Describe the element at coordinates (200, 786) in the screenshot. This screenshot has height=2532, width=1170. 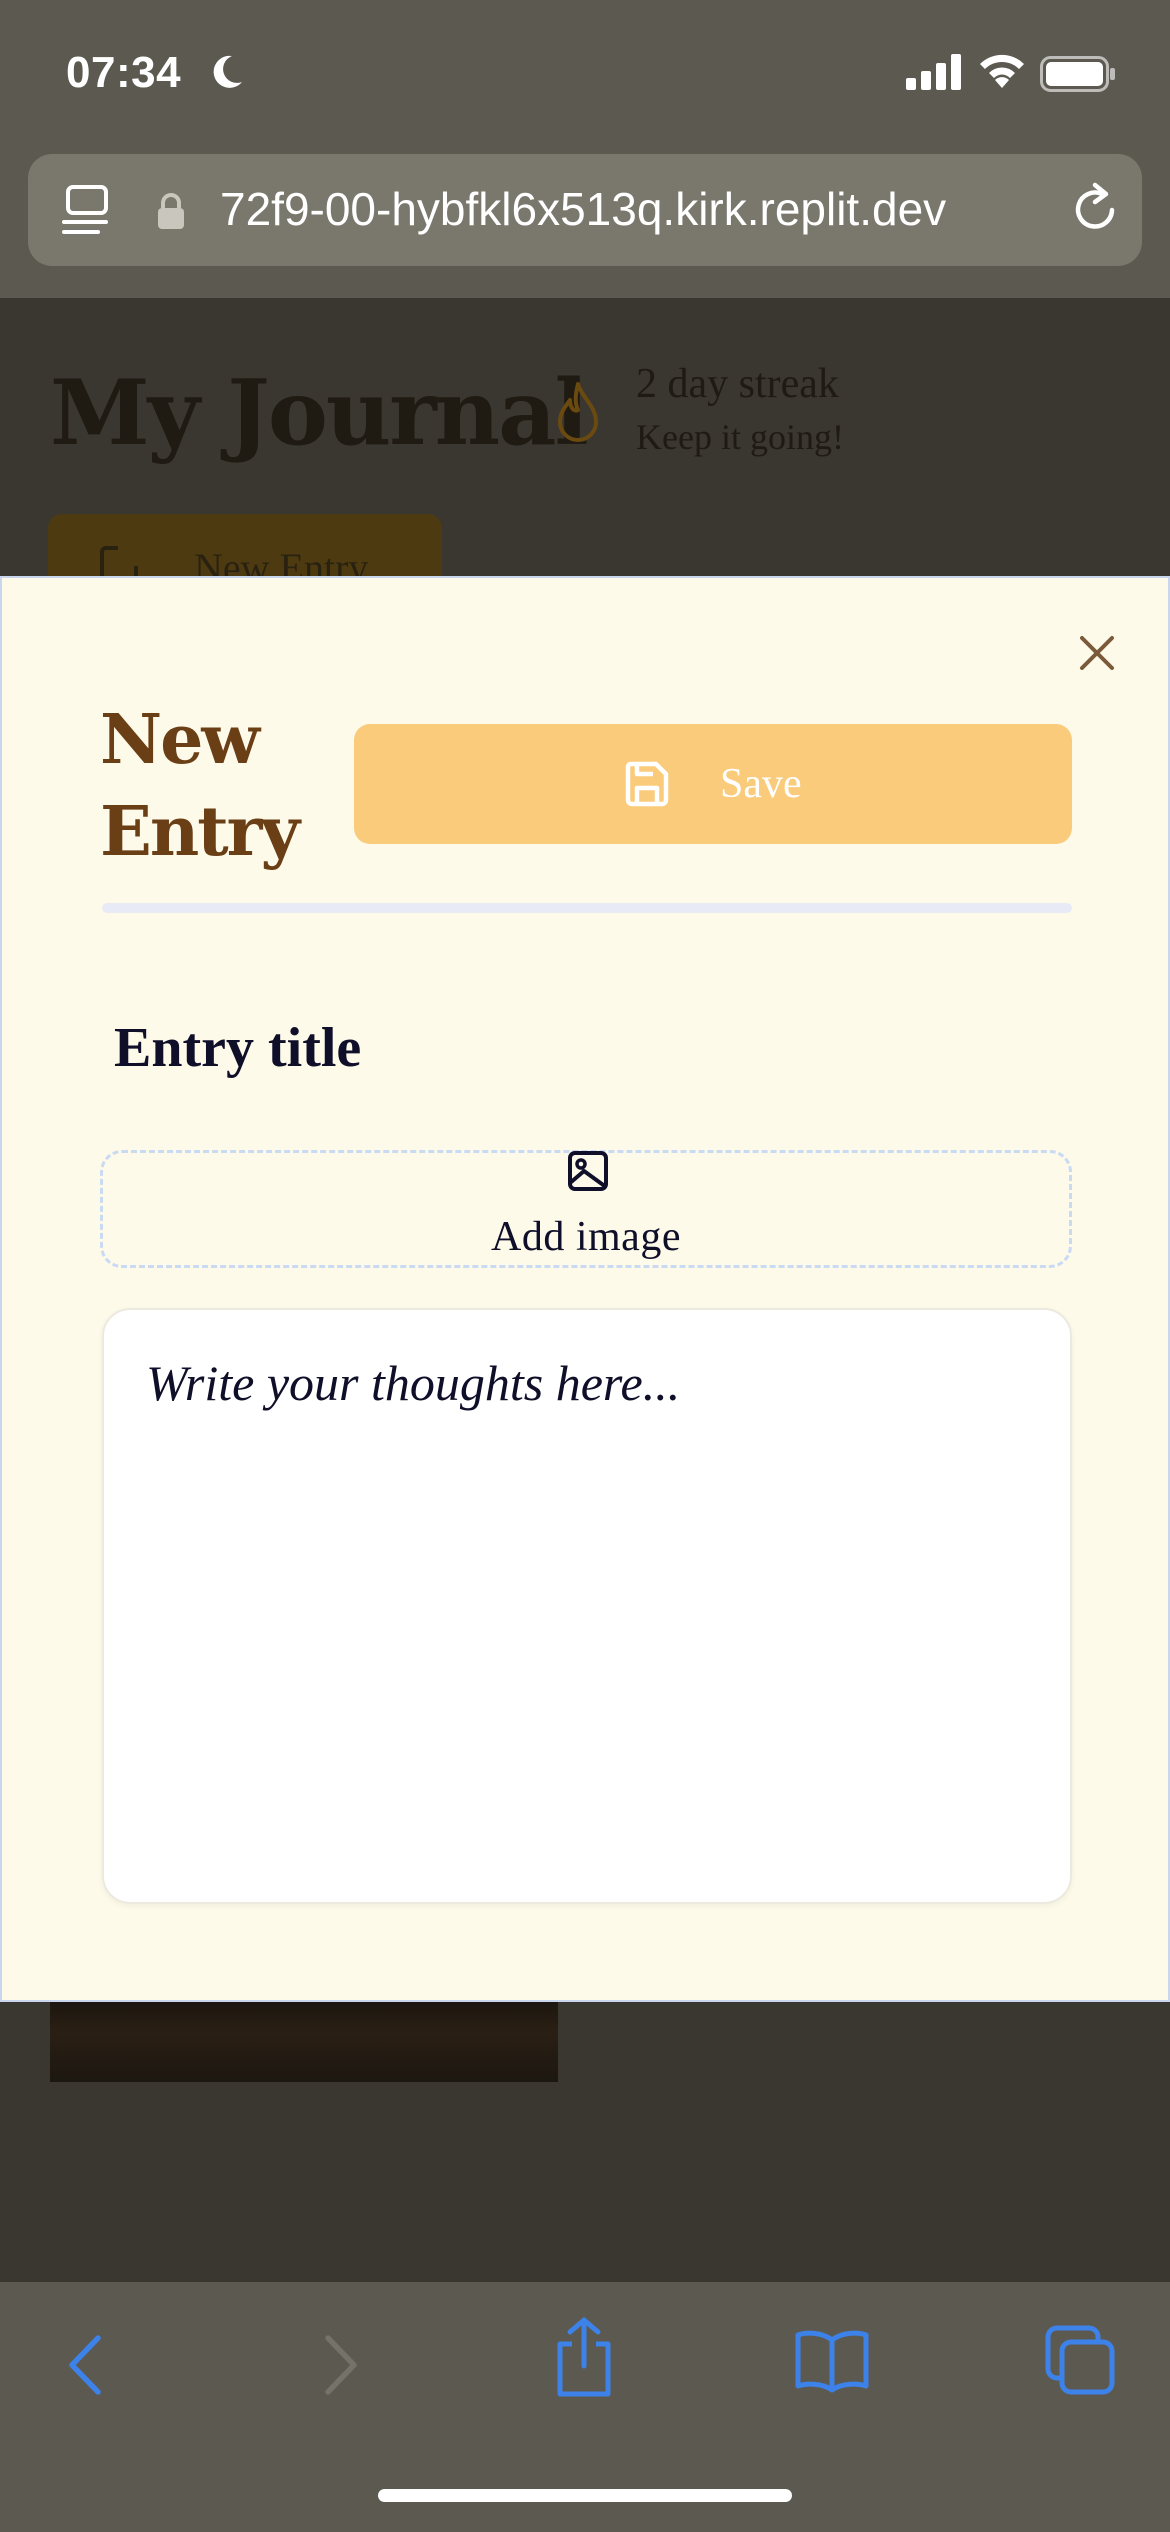
I see `modal-title: New Entry` at that location.